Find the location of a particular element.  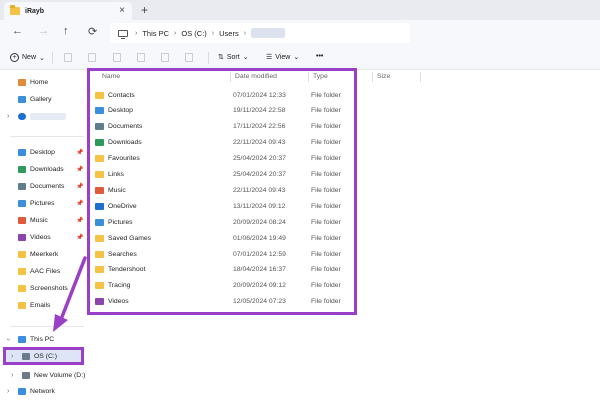

file-name: Pictures is located at coordinates (120, 222).